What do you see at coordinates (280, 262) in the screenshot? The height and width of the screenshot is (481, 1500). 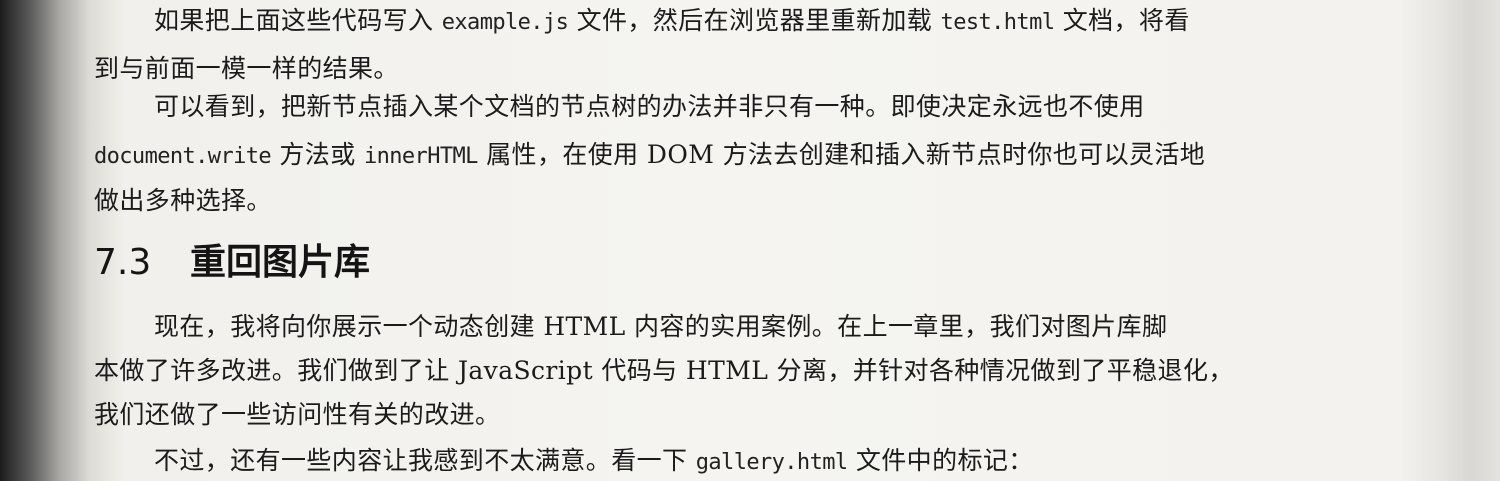 I see `section-title: 重回图片库` at bounding box center [280, 262].